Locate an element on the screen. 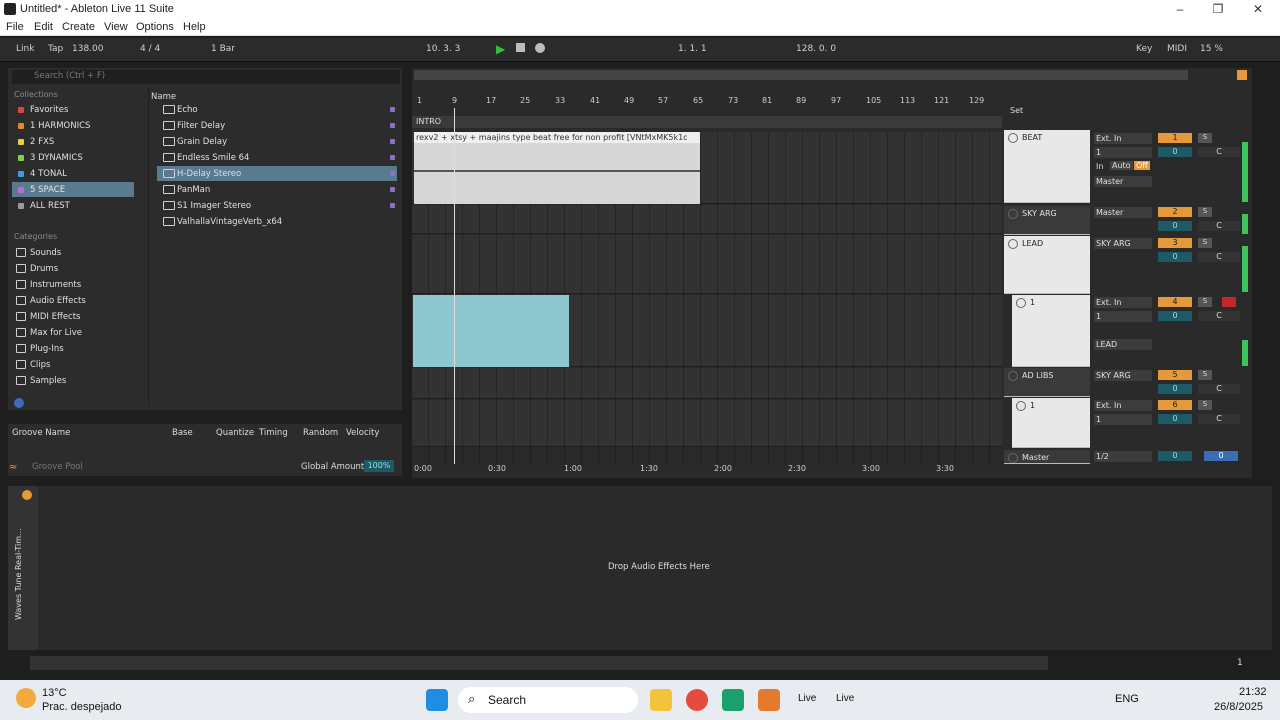 The image size is (1280, 720). clock-date: 26/8/2025 is located at coordinates (1238, 707).